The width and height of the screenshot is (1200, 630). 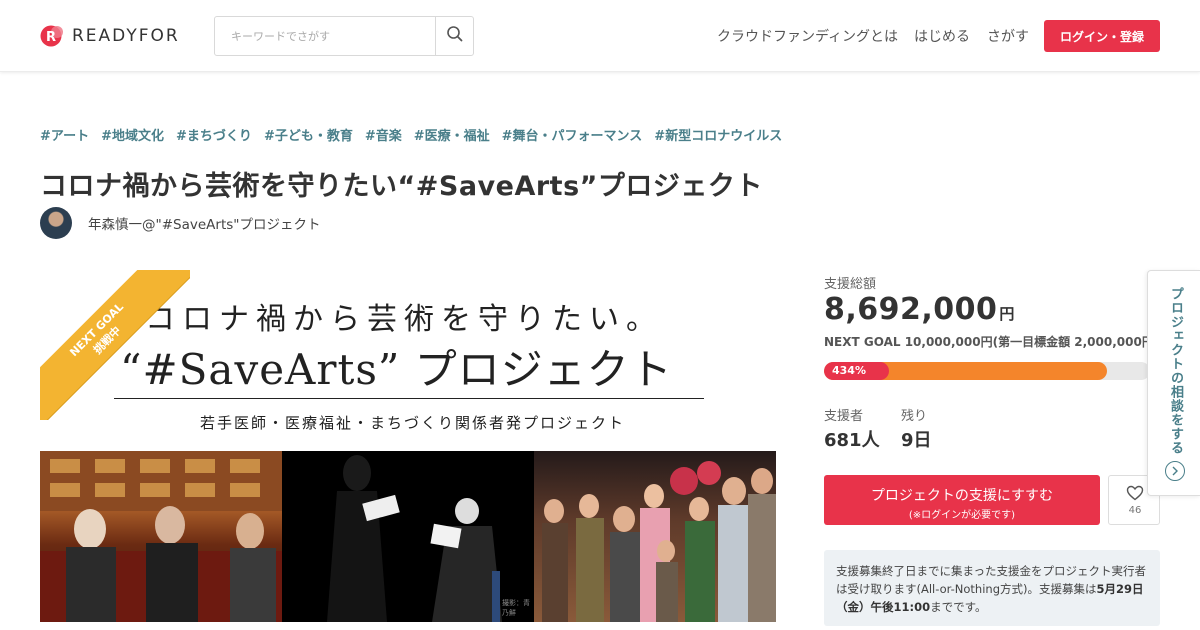 I want to click on supporters-label: 支援者, so click(x=844, y=416).